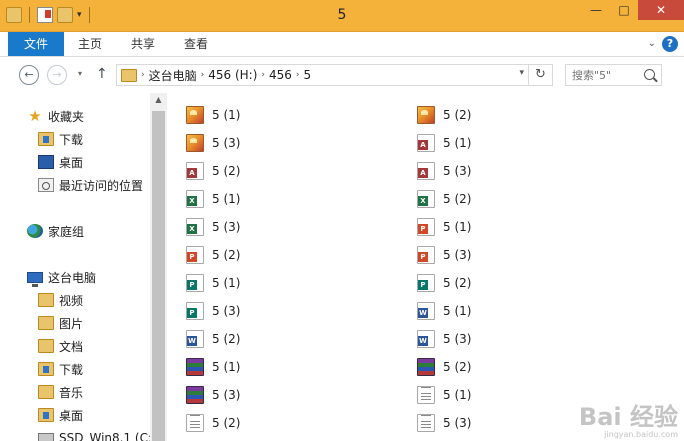 The image size is (684, 441). Describe the element at coordinates (71, 392) in the screenshot. I see `nav-item-label: 音乐` at that location.